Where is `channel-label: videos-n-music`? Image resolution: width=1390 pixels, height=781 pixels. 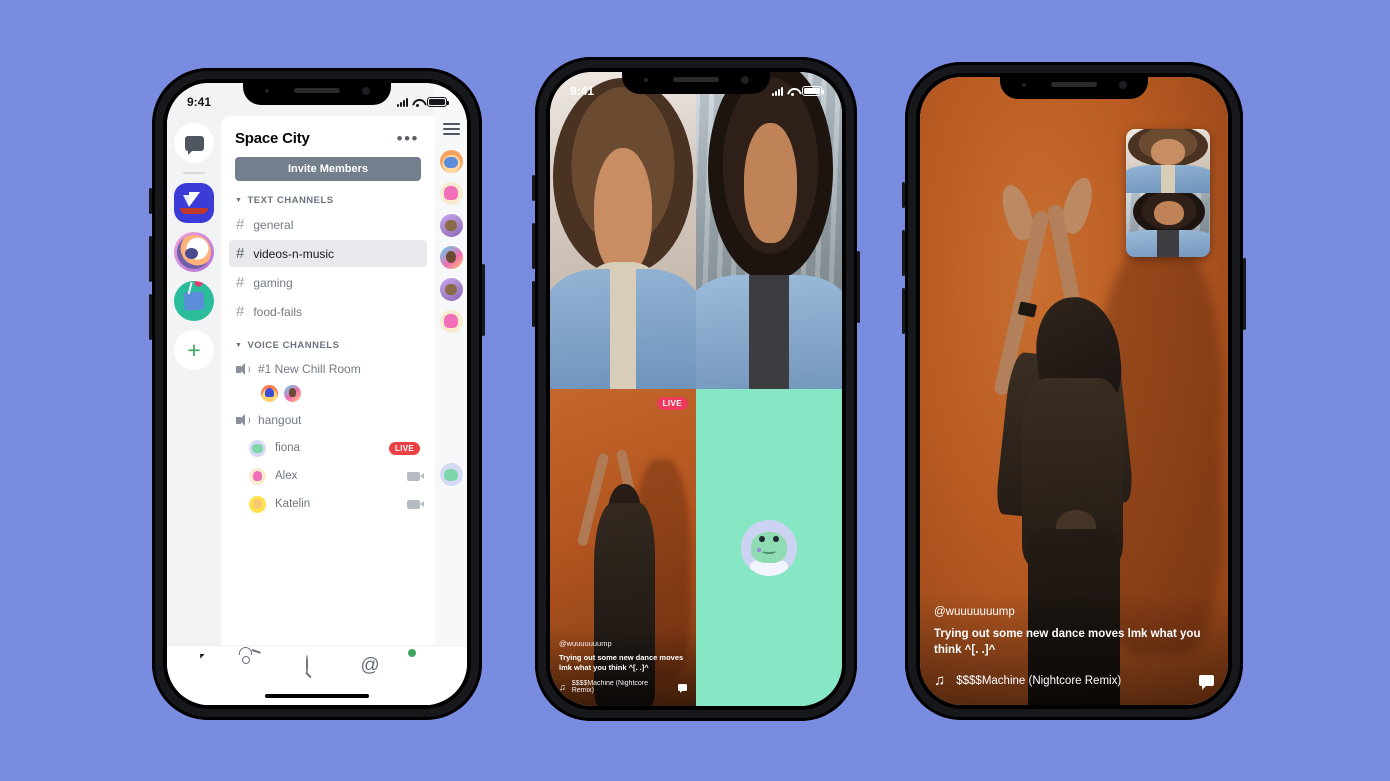 channel-label: videos-n-music is located at coordinates (294, 253).